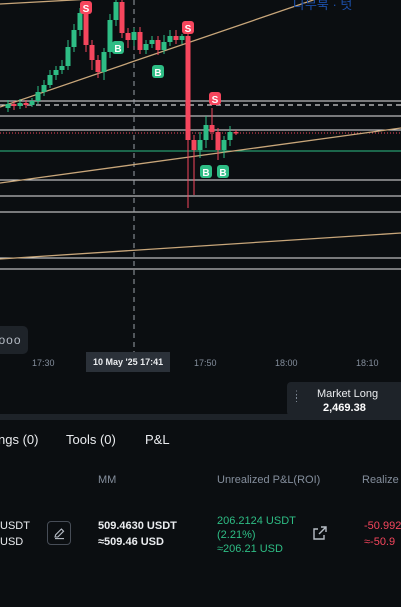 This screenshot has height=607, width=401. I want to click on market-long-title: Market Long, so click(348, 394).